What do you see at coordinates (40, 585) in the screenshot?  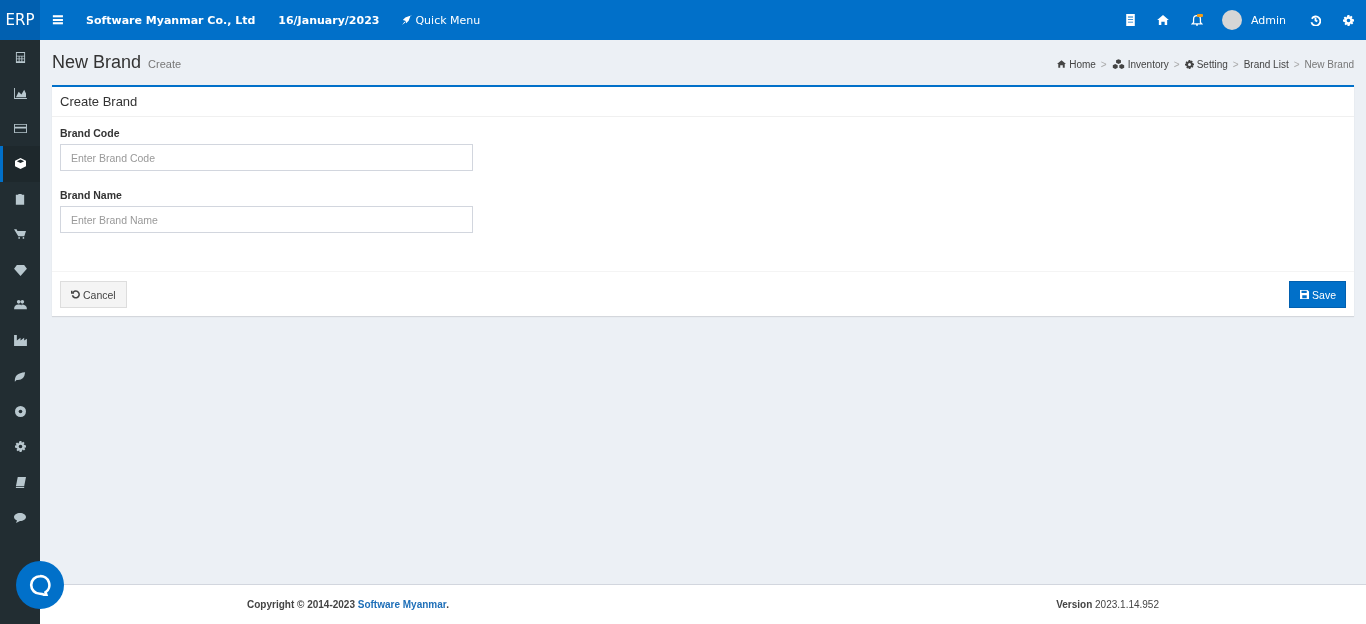 I see `chat-bubble-icon` at bounding box center [40, 585].